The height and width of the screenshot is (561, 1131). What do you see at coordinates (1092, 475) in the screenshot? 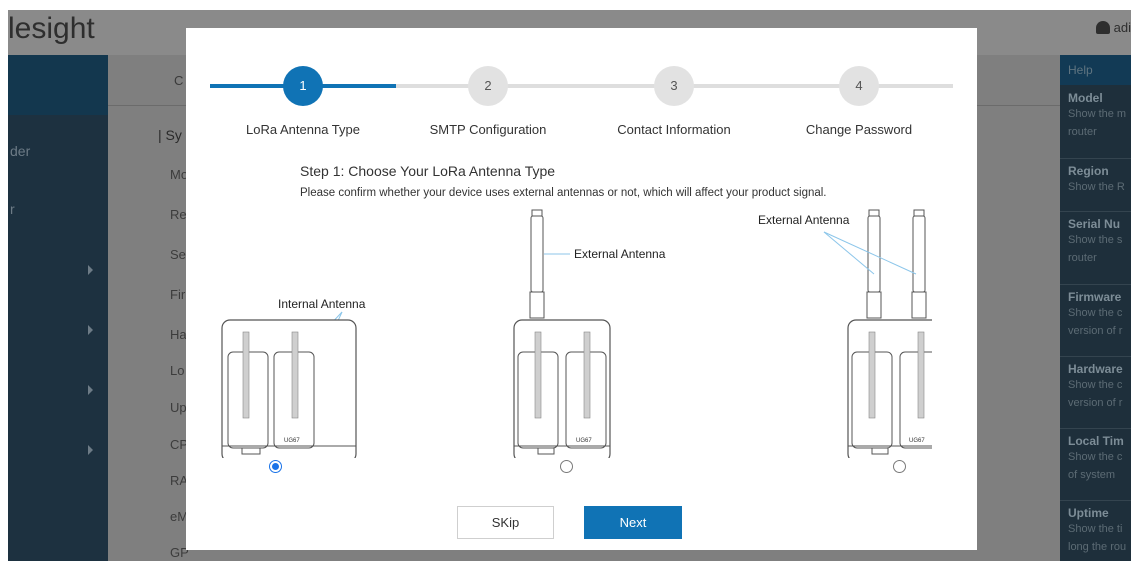
I see `help-item-desc: of system` at bounding box center [1092, 475].